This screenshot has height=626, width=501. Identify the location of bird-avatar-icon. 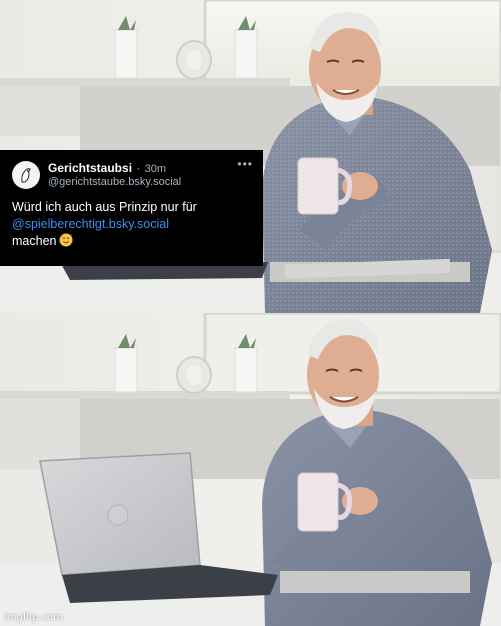
(26, 175).